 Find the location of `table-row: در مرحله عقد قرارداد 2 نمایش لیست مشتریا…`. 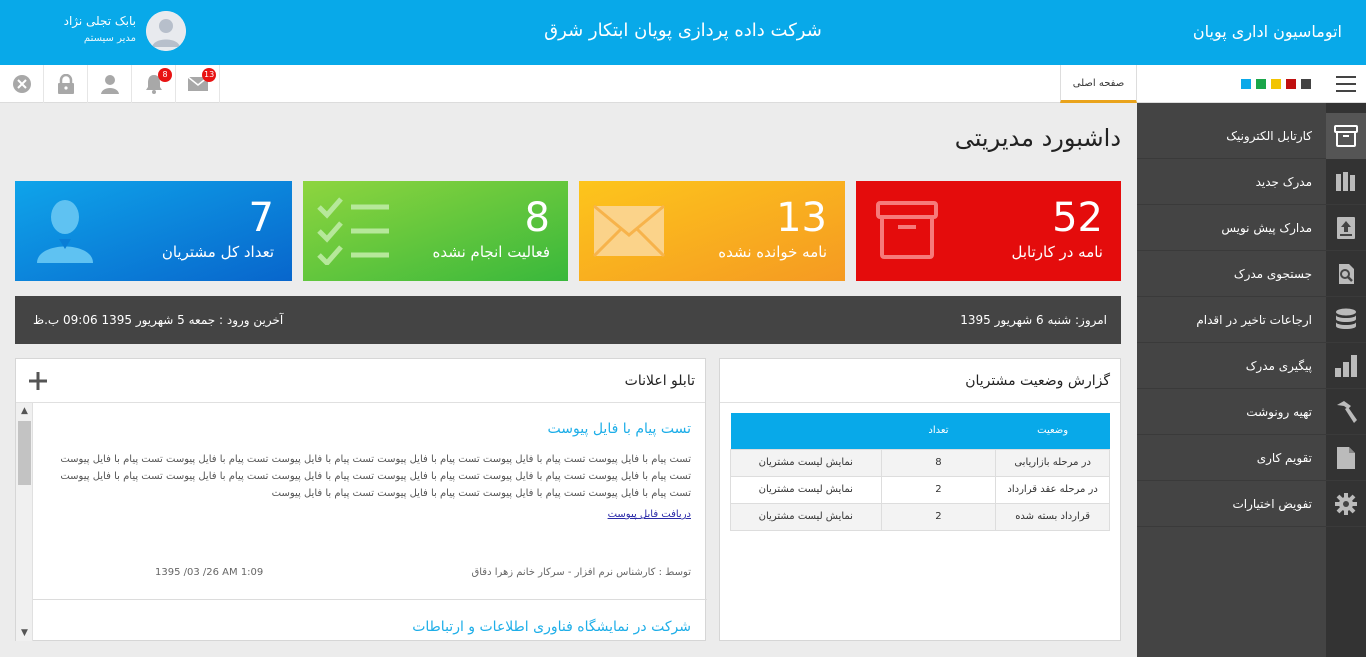

table-row: در مرحله عقد قرارداد 2 نمایش لیست مشتریا… is located at coordinates (920, 489).